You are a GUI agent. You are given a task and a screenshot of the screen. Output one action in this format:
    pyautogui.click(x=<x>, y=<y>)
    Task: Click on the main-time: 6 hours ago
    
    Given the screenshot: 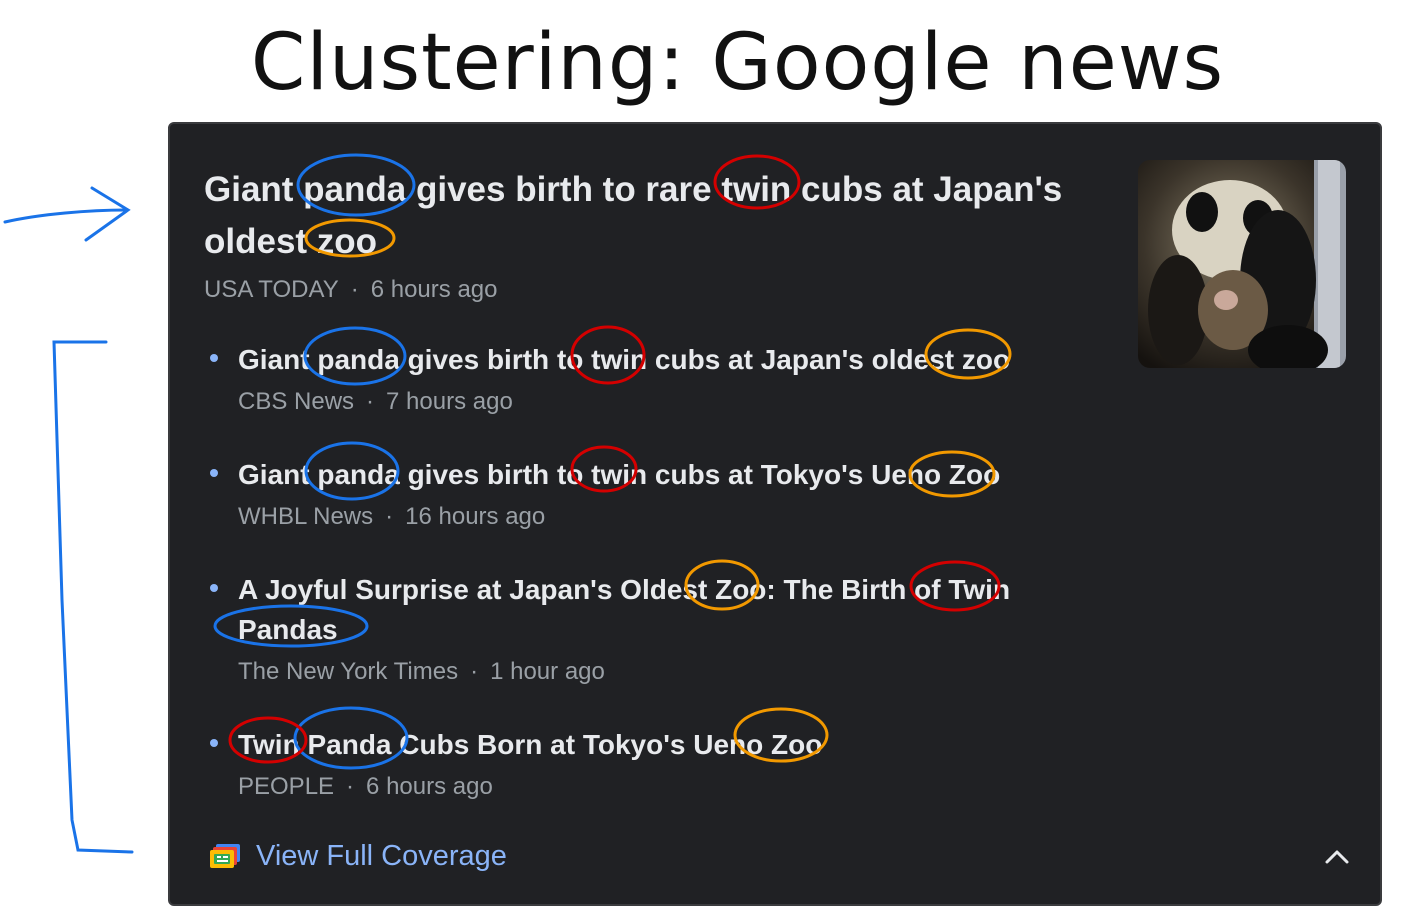 What is the action you would take?
    pyautogui.click(x=434, y=289)
    